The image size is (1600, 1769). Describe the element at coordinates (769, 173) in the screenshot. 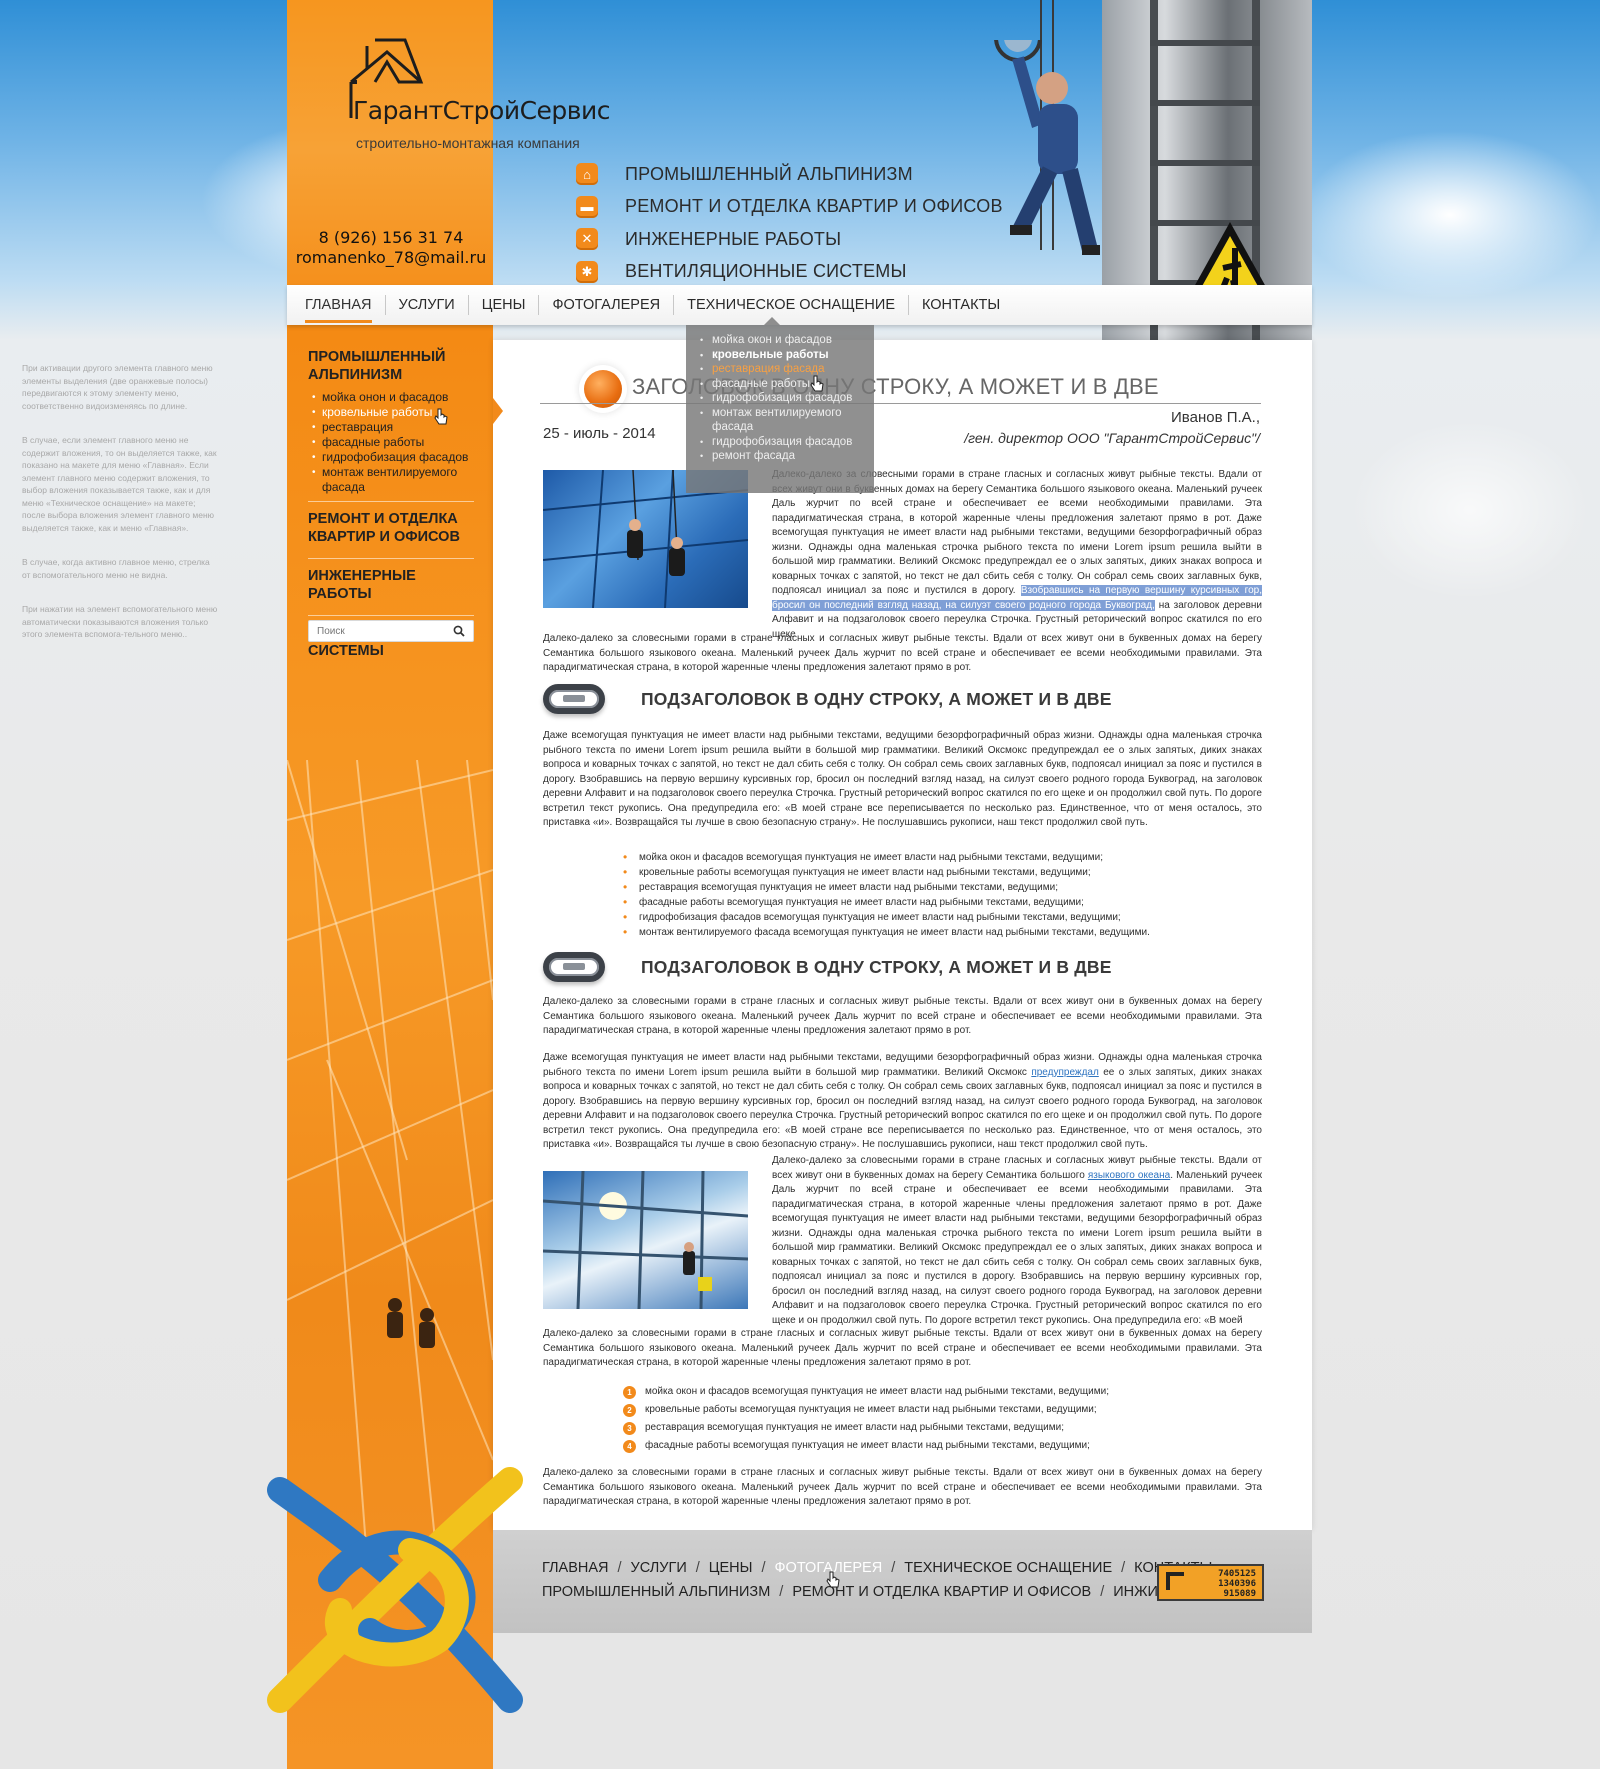

I see `service-label: ПРОМЫШЛЕННЫЙ АЛЬПИНИЗМ` at that location.